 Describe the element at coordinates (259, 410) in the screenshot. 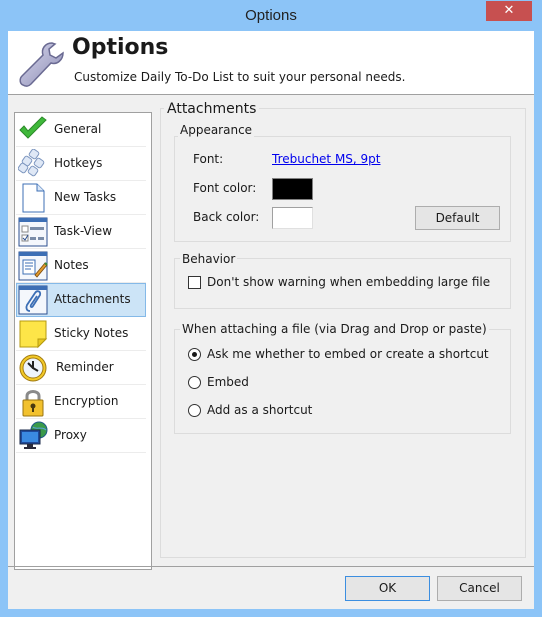

I see `radio-shortcut-label: Add as a shortcut` at that location.